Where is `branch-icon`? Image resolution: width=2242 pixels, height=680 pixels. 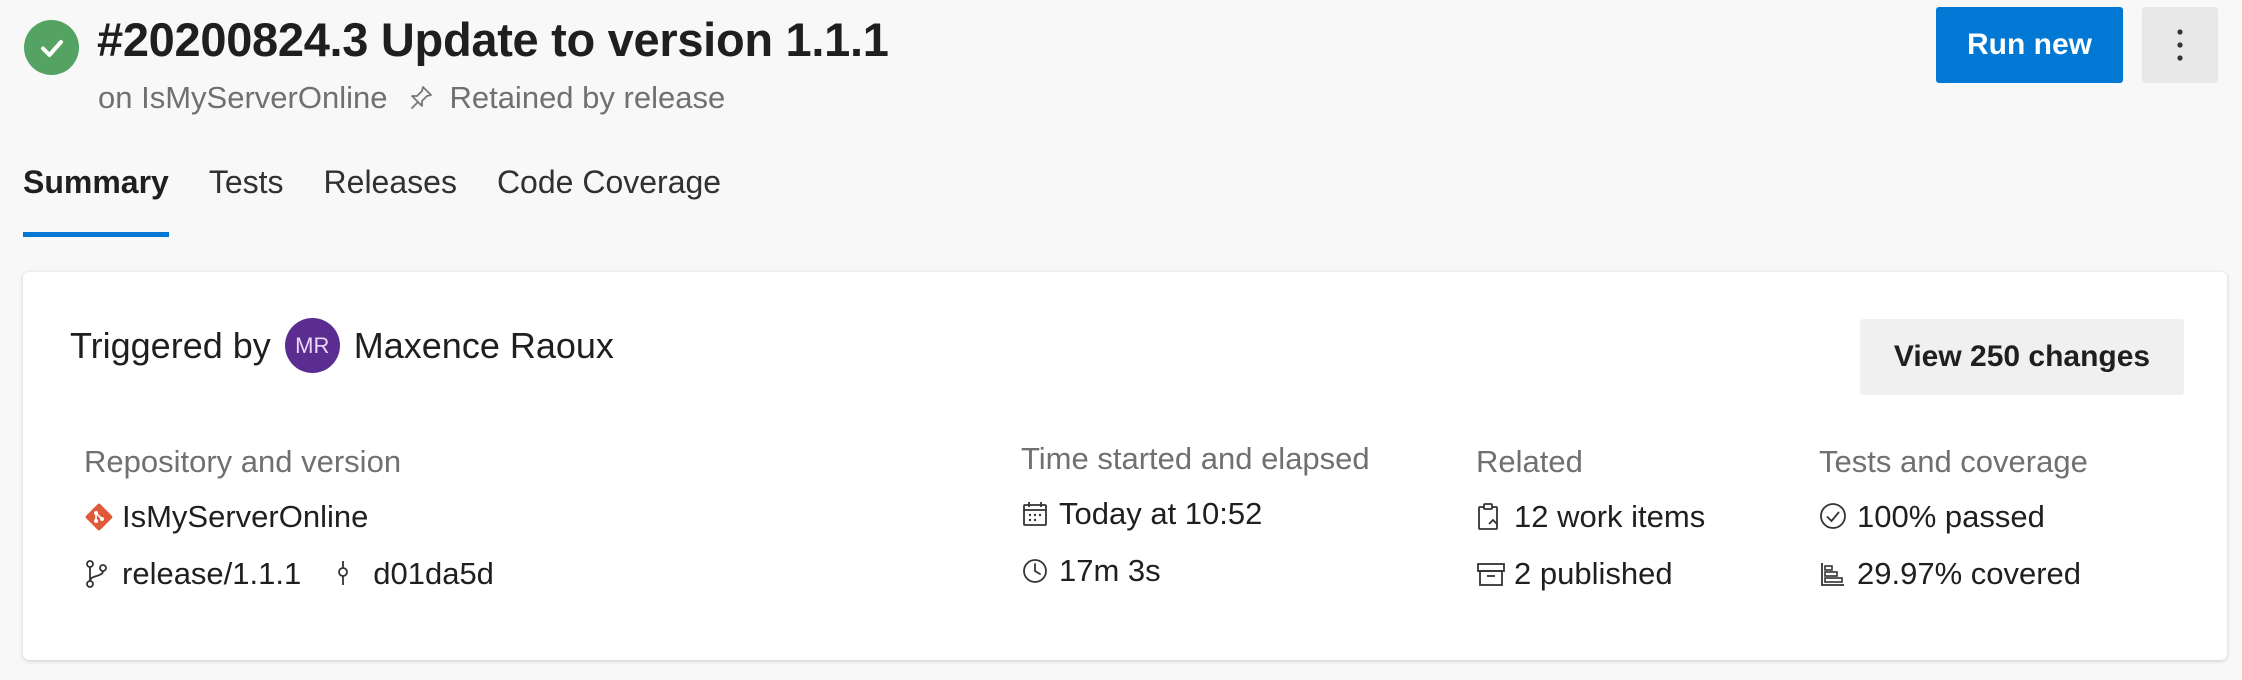
branch-icon is located at coordinates (99, 574).